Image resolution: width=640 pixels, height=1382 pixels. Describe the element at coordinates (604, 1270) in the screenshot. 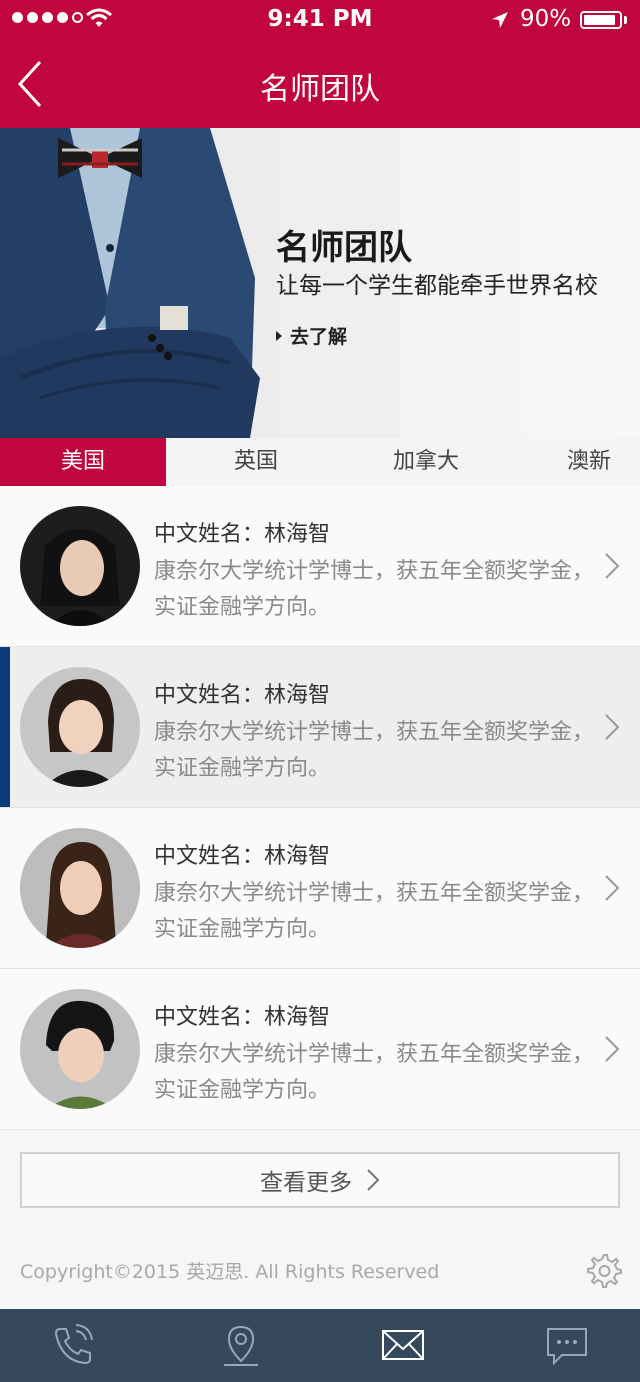

I see `gear-icon` at that location.